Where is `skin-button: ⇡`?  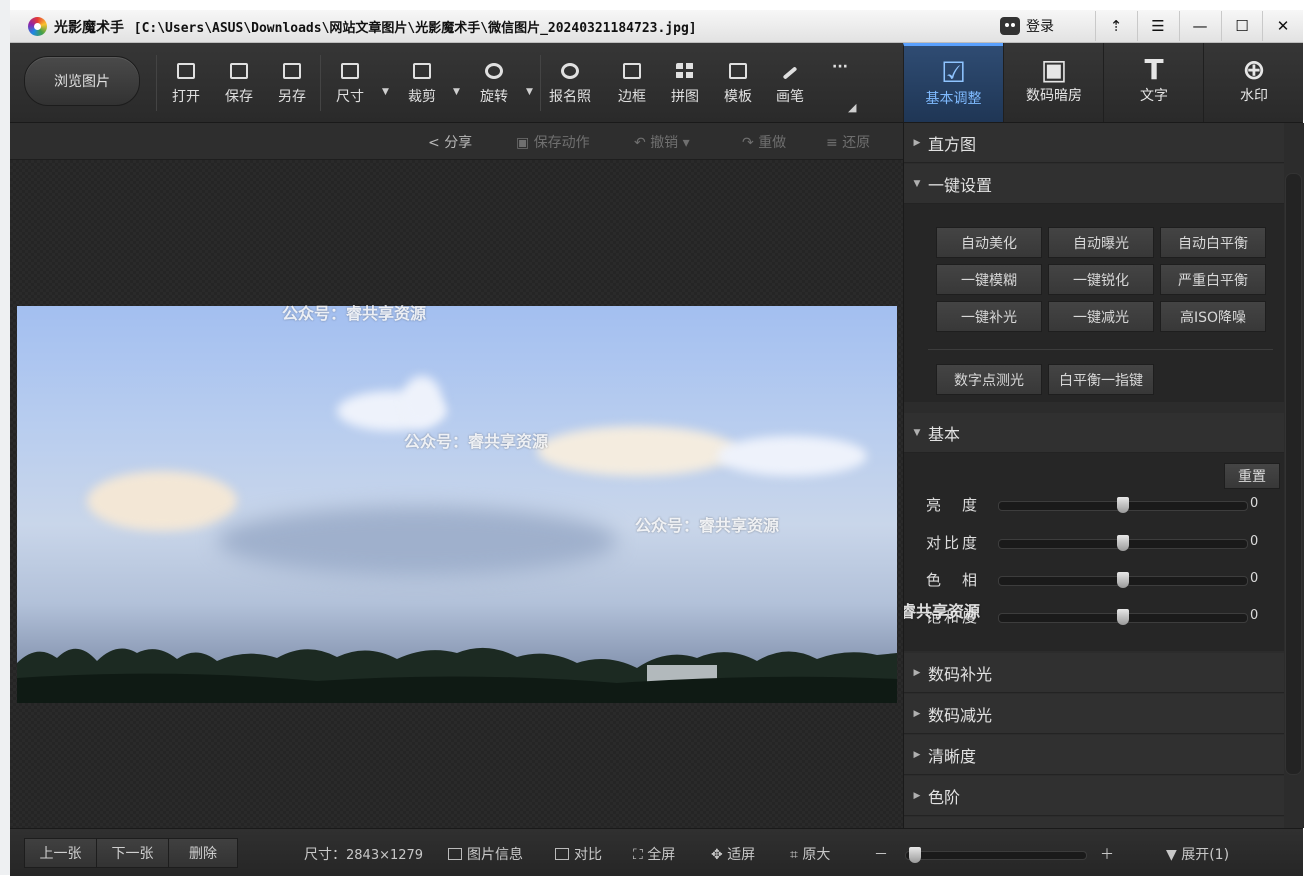
skin-button: ⇡ is located at coordinates (1115, 26).